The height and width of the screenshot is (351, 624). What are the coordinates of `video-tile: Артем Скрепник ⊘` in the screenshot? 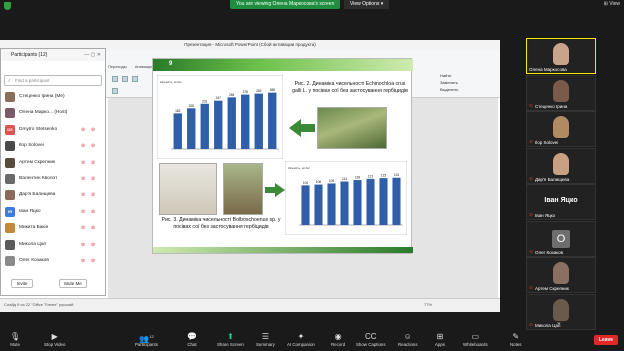 It's located at (561, 275).